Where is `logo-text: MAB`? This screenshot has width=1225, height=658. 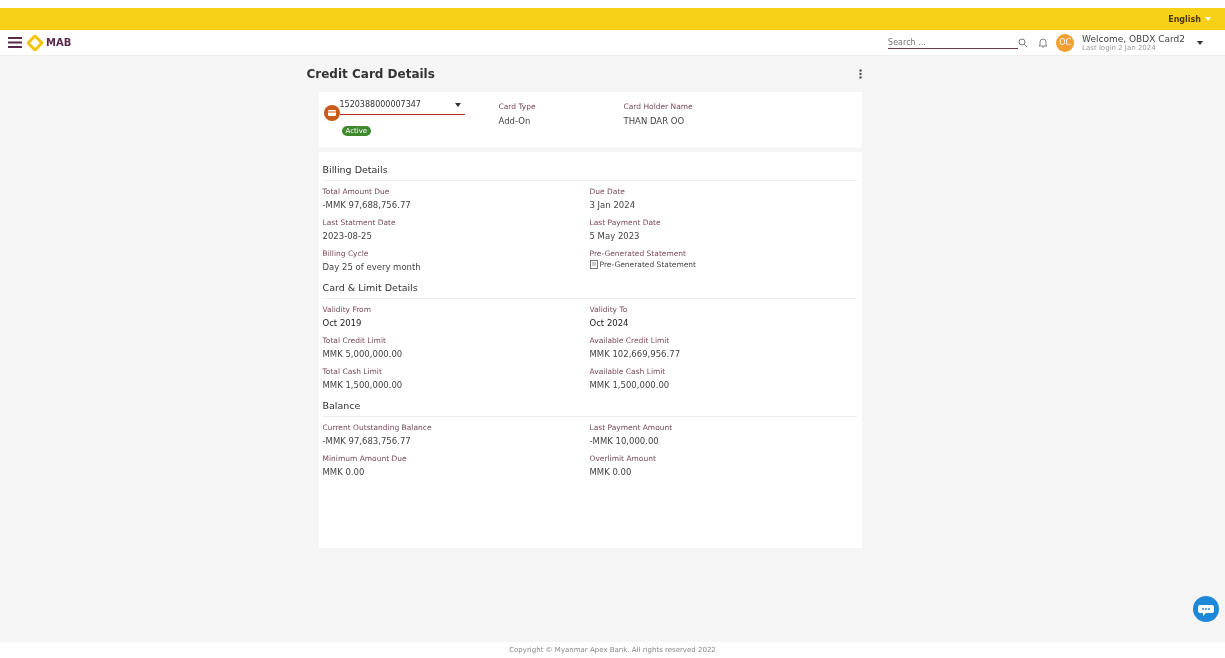
logo-text: MAB is located at coordinates (59, 42).